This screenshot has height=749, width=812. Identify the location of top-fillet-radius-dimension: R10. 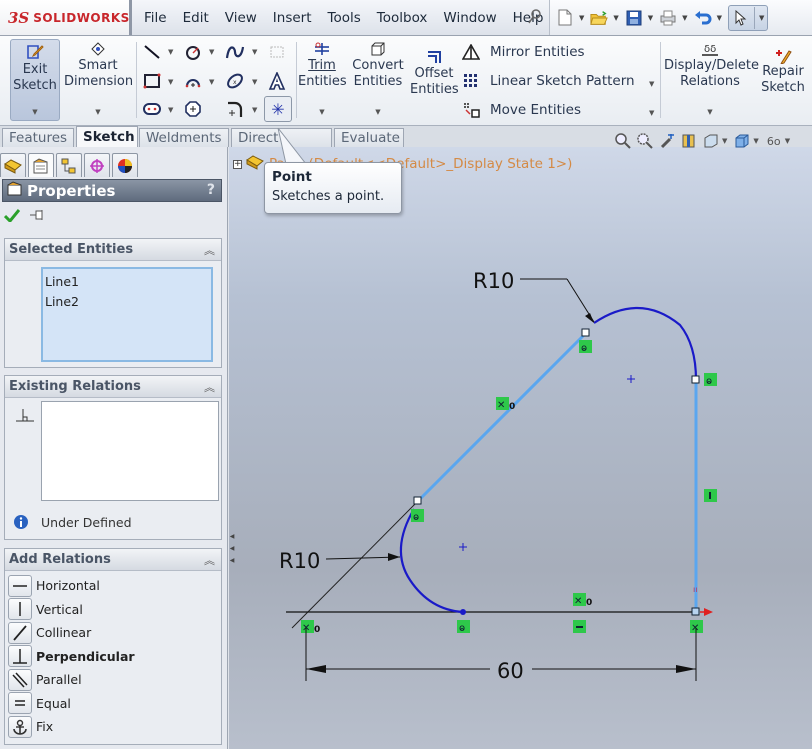
(493, 281).